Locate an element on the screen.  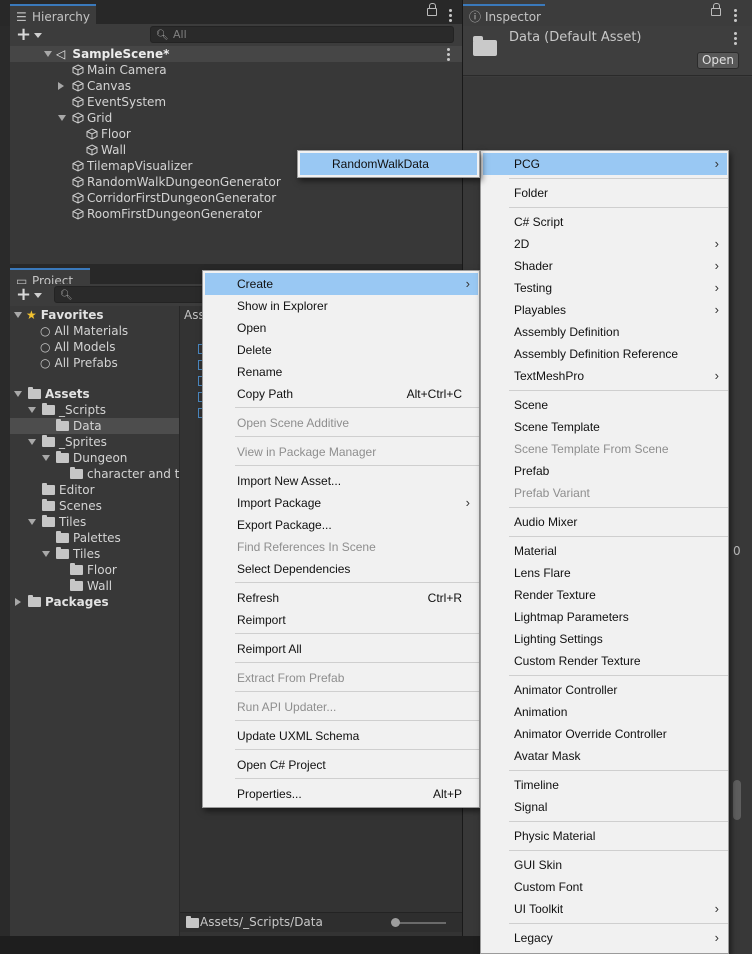
hierarchy-item: CorridorFirstDungeonGenerator is located at coordinates (174, 198).